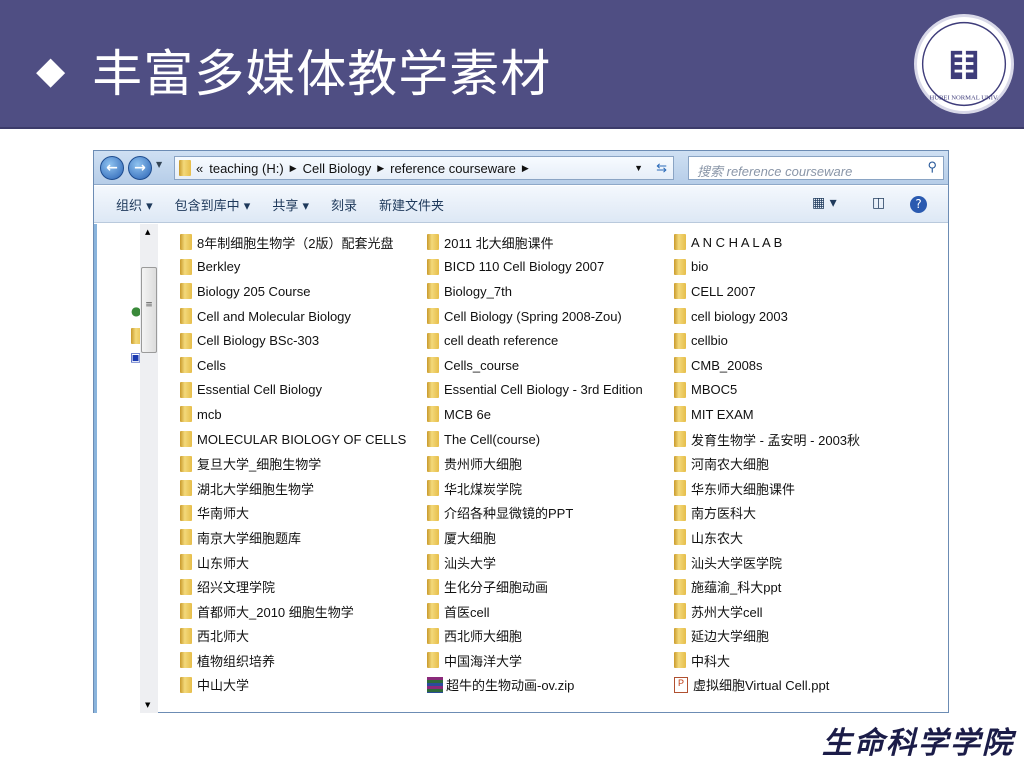 This screenshot has height=768, width=1024. I want to click on file-item: Essential Cell Biology - 3rd Edition, so click(550, 390).